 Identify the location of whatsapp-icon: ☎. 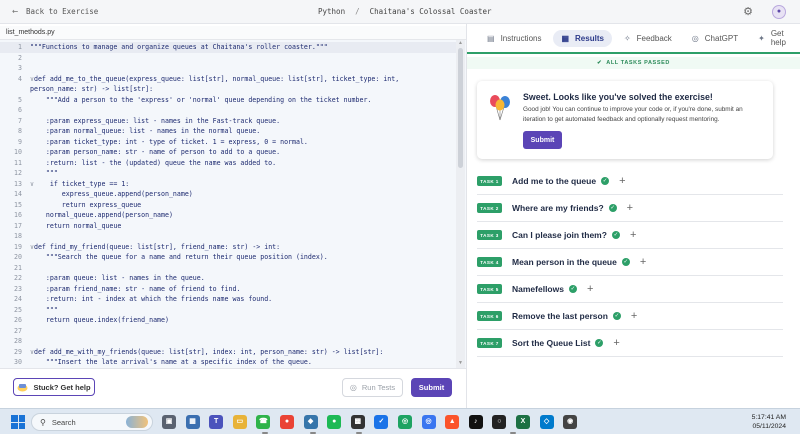
(263, 422).